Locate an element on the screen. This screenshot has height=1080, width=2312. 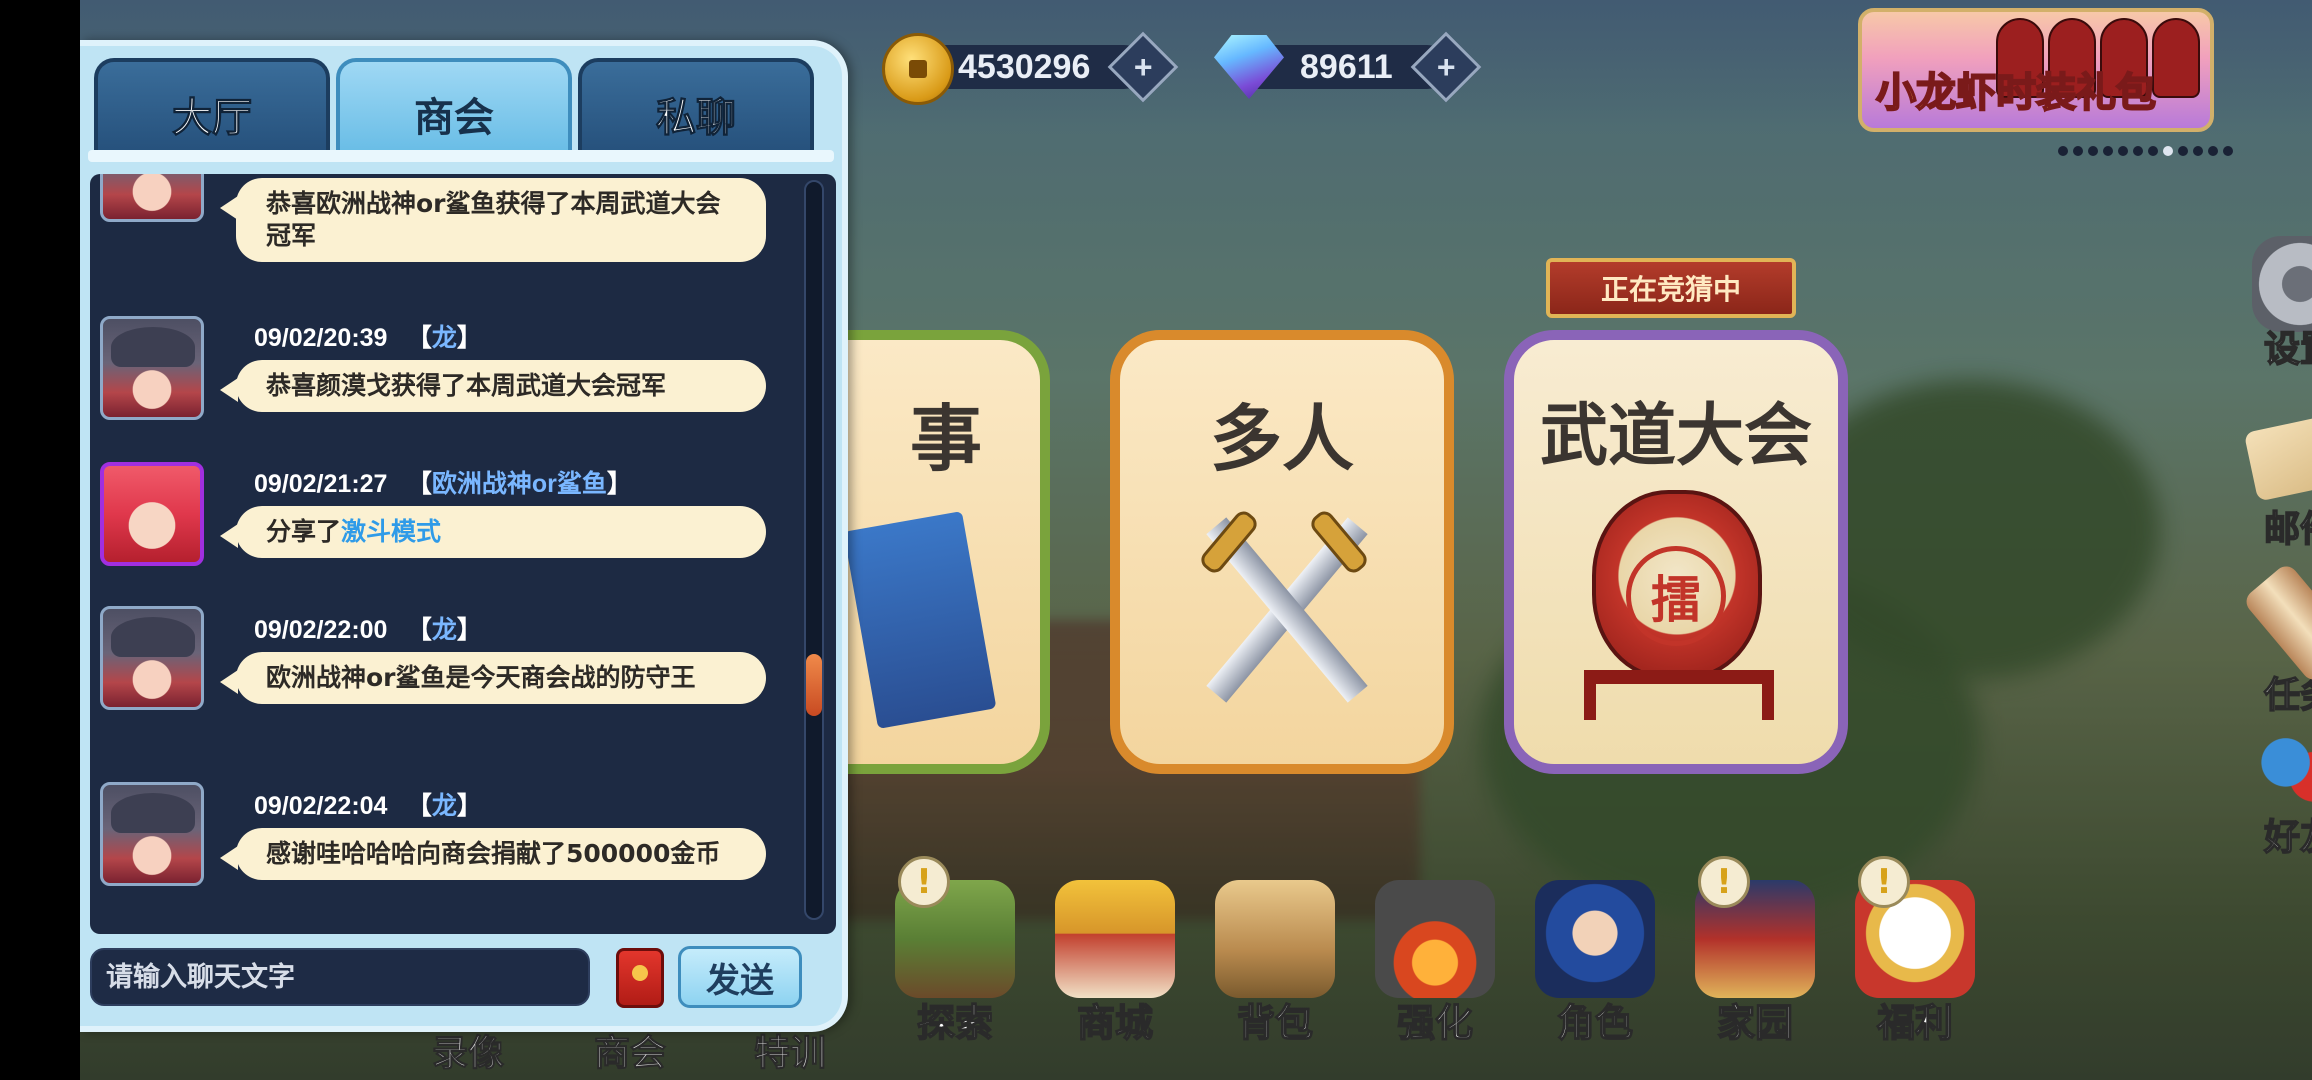
welfare-label: 福利 is located at coordinates (1915, 1023).